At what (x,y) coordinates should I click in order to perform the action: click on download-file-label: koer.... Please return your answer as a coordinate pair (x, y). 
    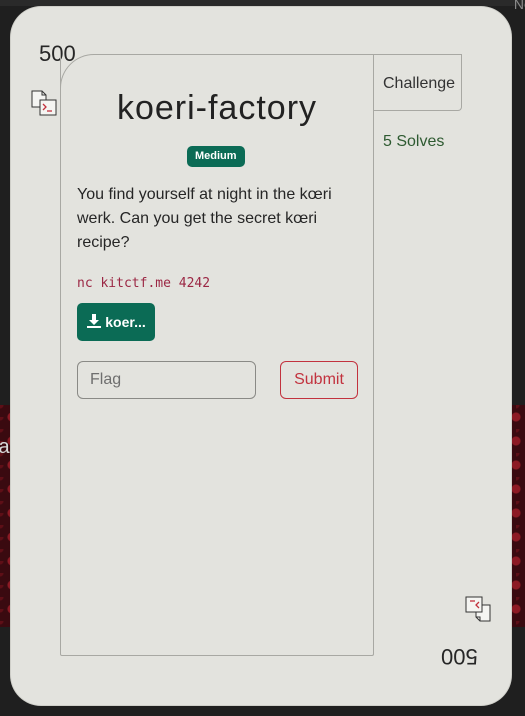
    Looking at the image, I should click on (125, 322).